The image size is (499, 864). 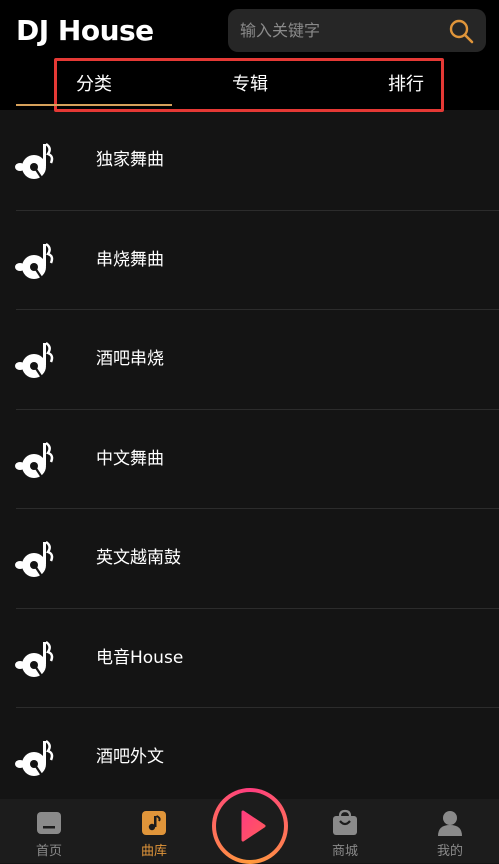 I want to click on search-bar, so click(x=357, y=30).